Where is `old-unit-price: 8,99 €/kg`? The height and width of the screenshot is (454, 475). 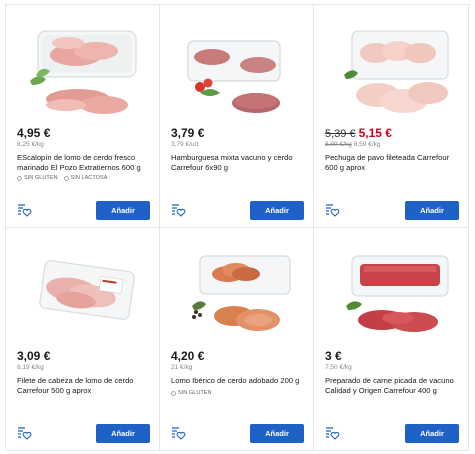
old-unit-price: 8,99 €/kg is located at coordinates (338, 144).